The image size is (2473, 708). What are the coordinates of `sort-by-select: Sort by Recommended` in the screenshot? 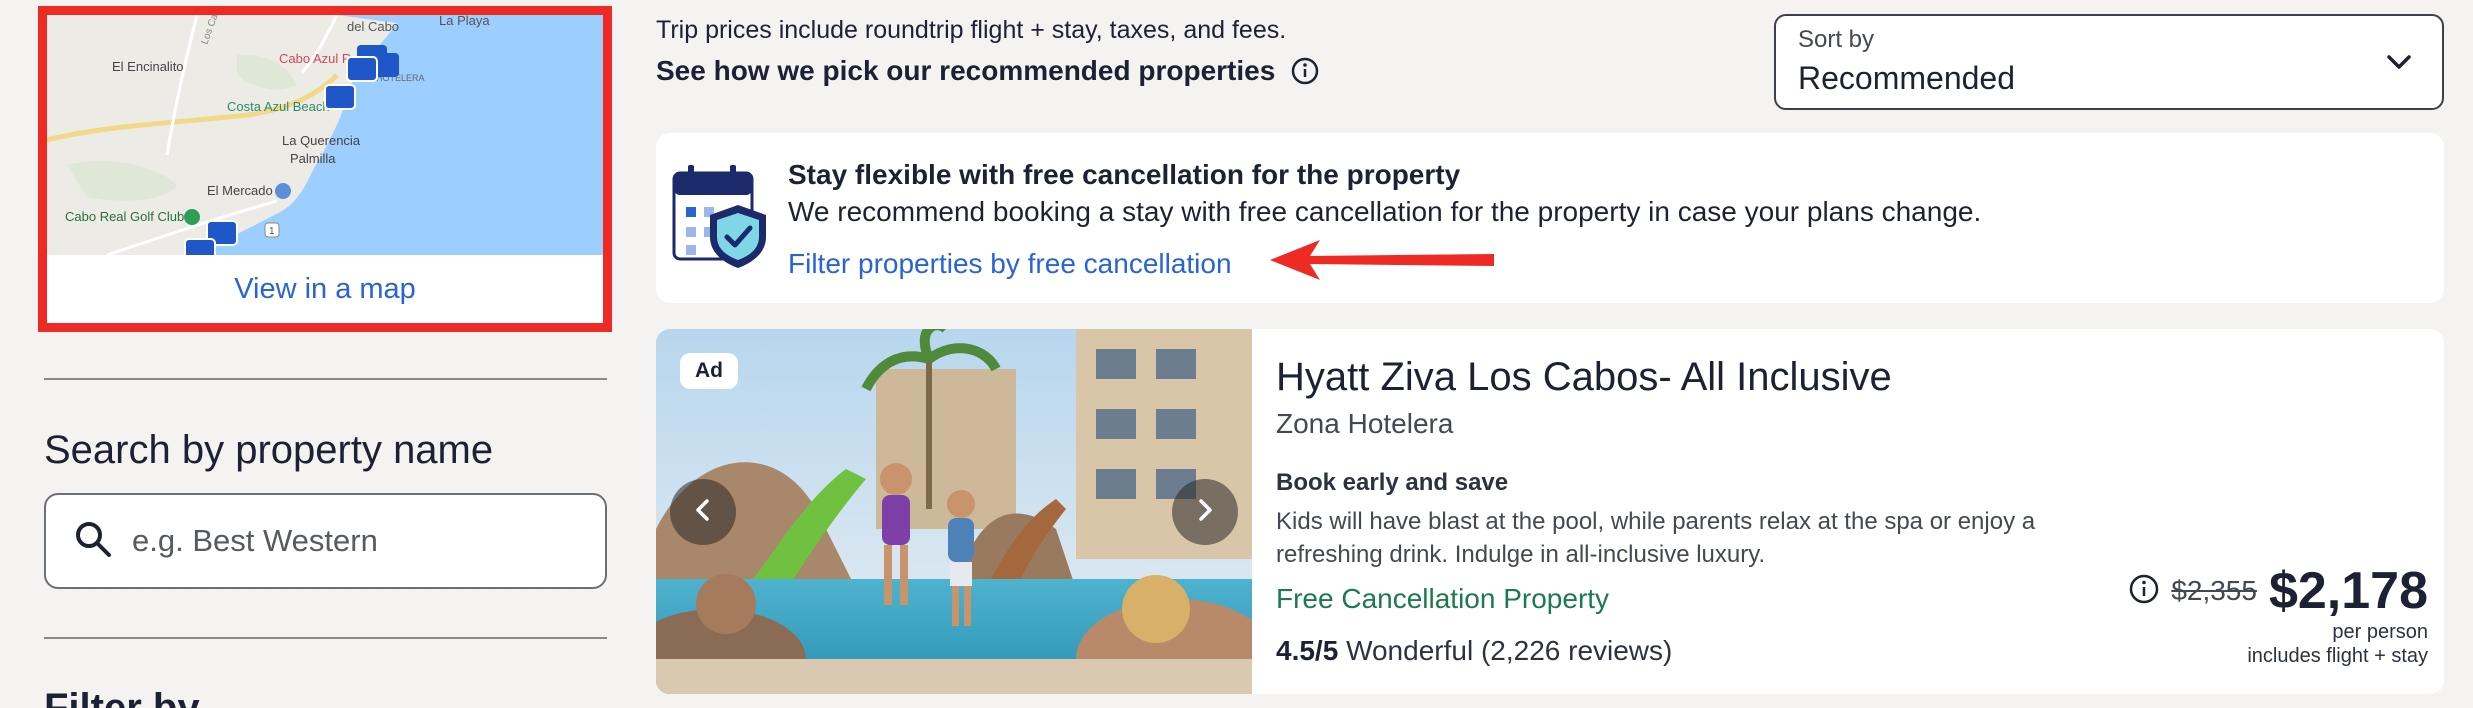 It's located at (2109, 62).